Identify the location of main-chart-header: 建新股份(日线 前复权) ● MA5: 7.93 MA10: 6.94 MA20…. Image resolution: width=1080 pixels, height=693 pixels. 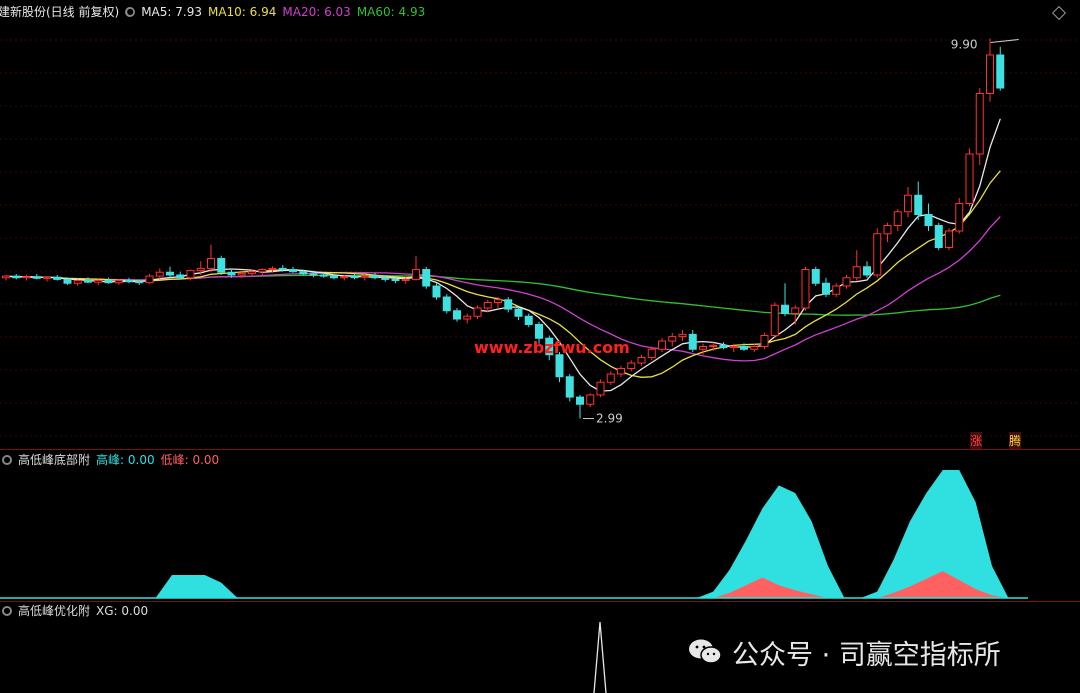
(212, 12).